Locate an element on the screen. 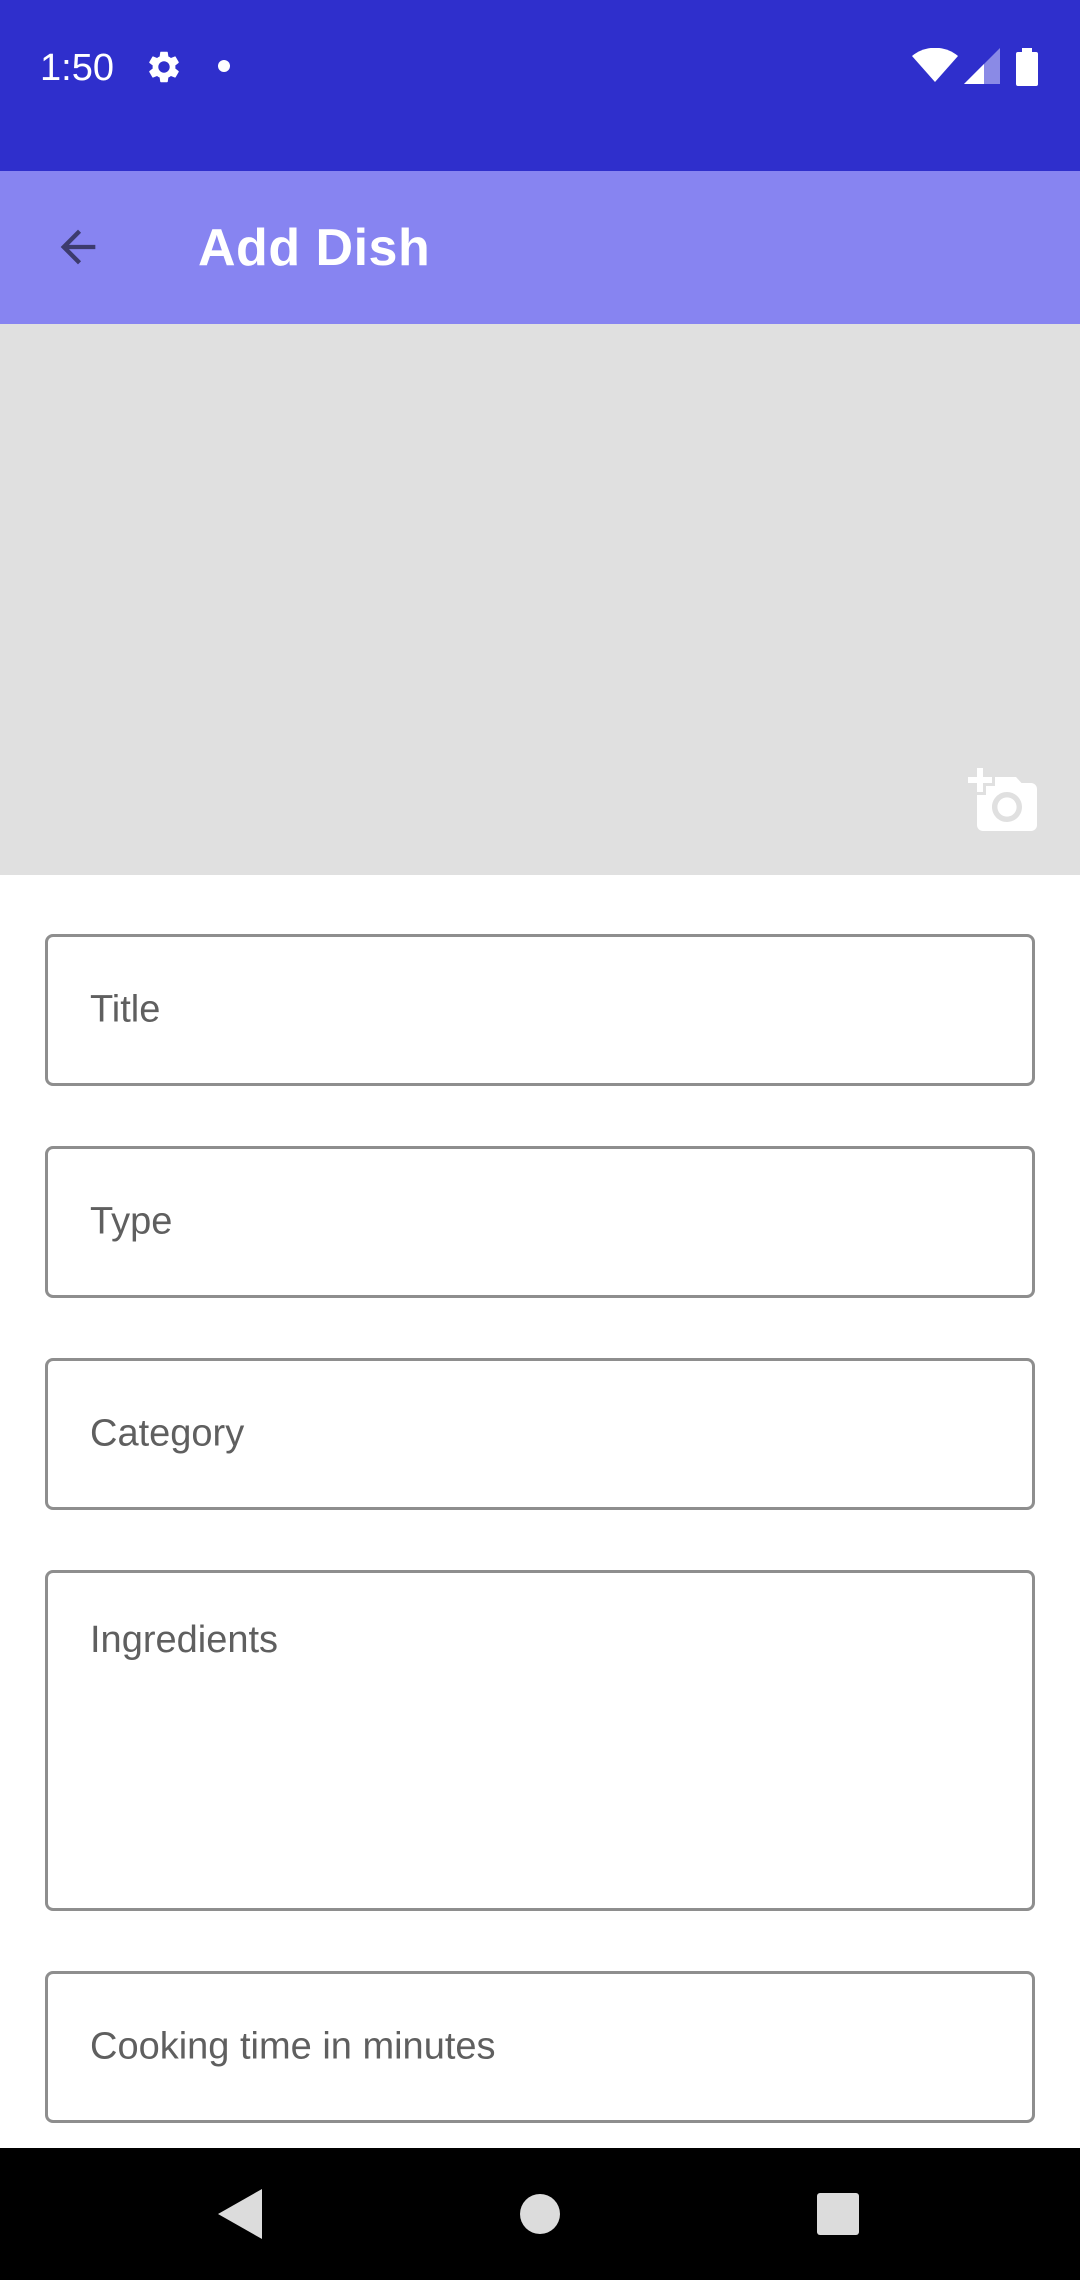  battery-icon is located at coordinates (1027, 67).